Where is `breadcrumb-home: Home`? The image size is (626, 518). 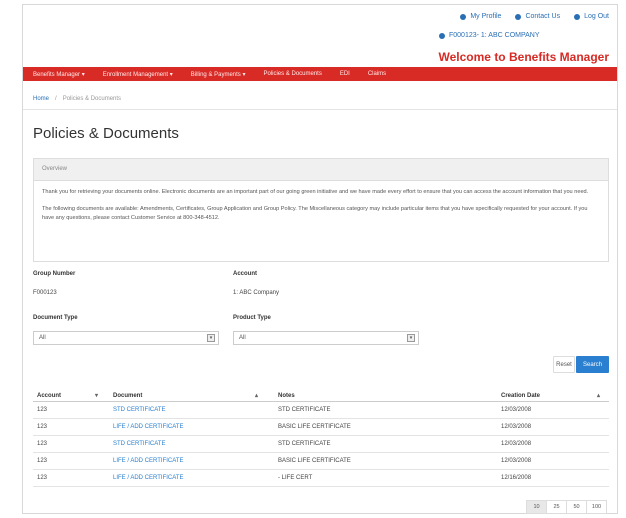 breadcrumb-home: Home is located at coordinates (41, 99).